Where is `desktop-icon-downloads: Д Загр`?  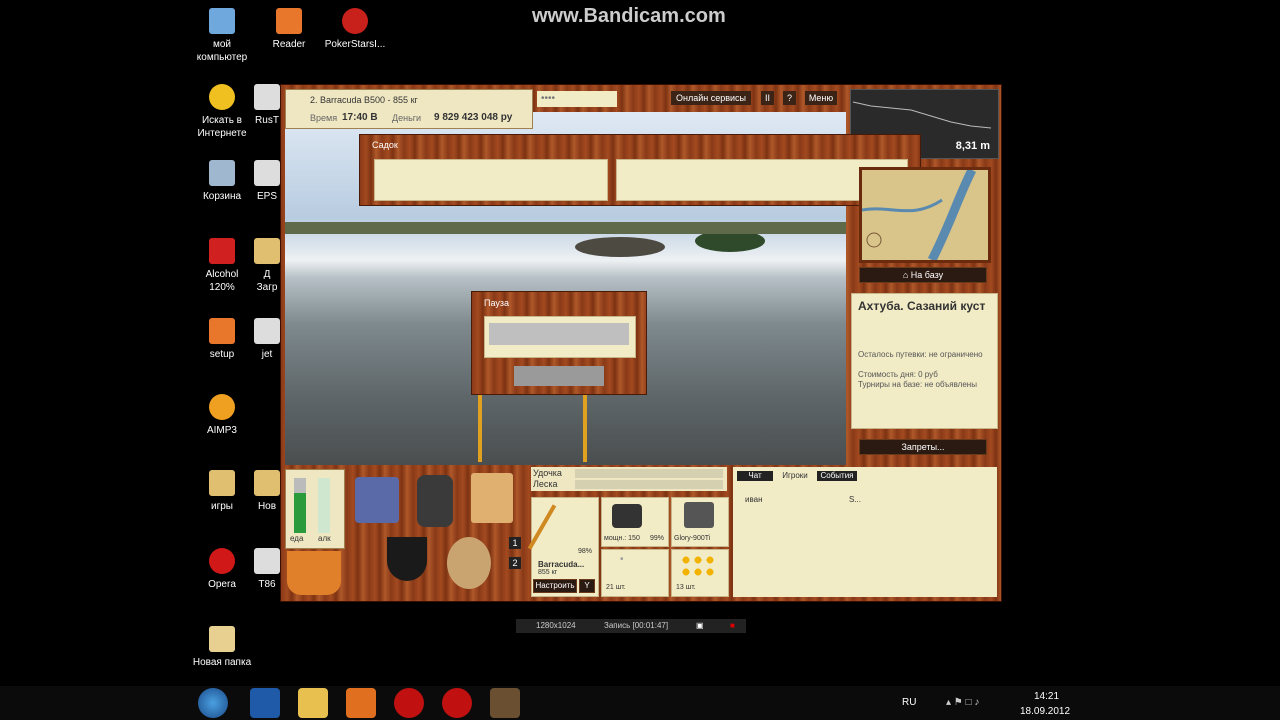 desktop-icon-downloads: Д Загр is located at coordinates (267, 266).